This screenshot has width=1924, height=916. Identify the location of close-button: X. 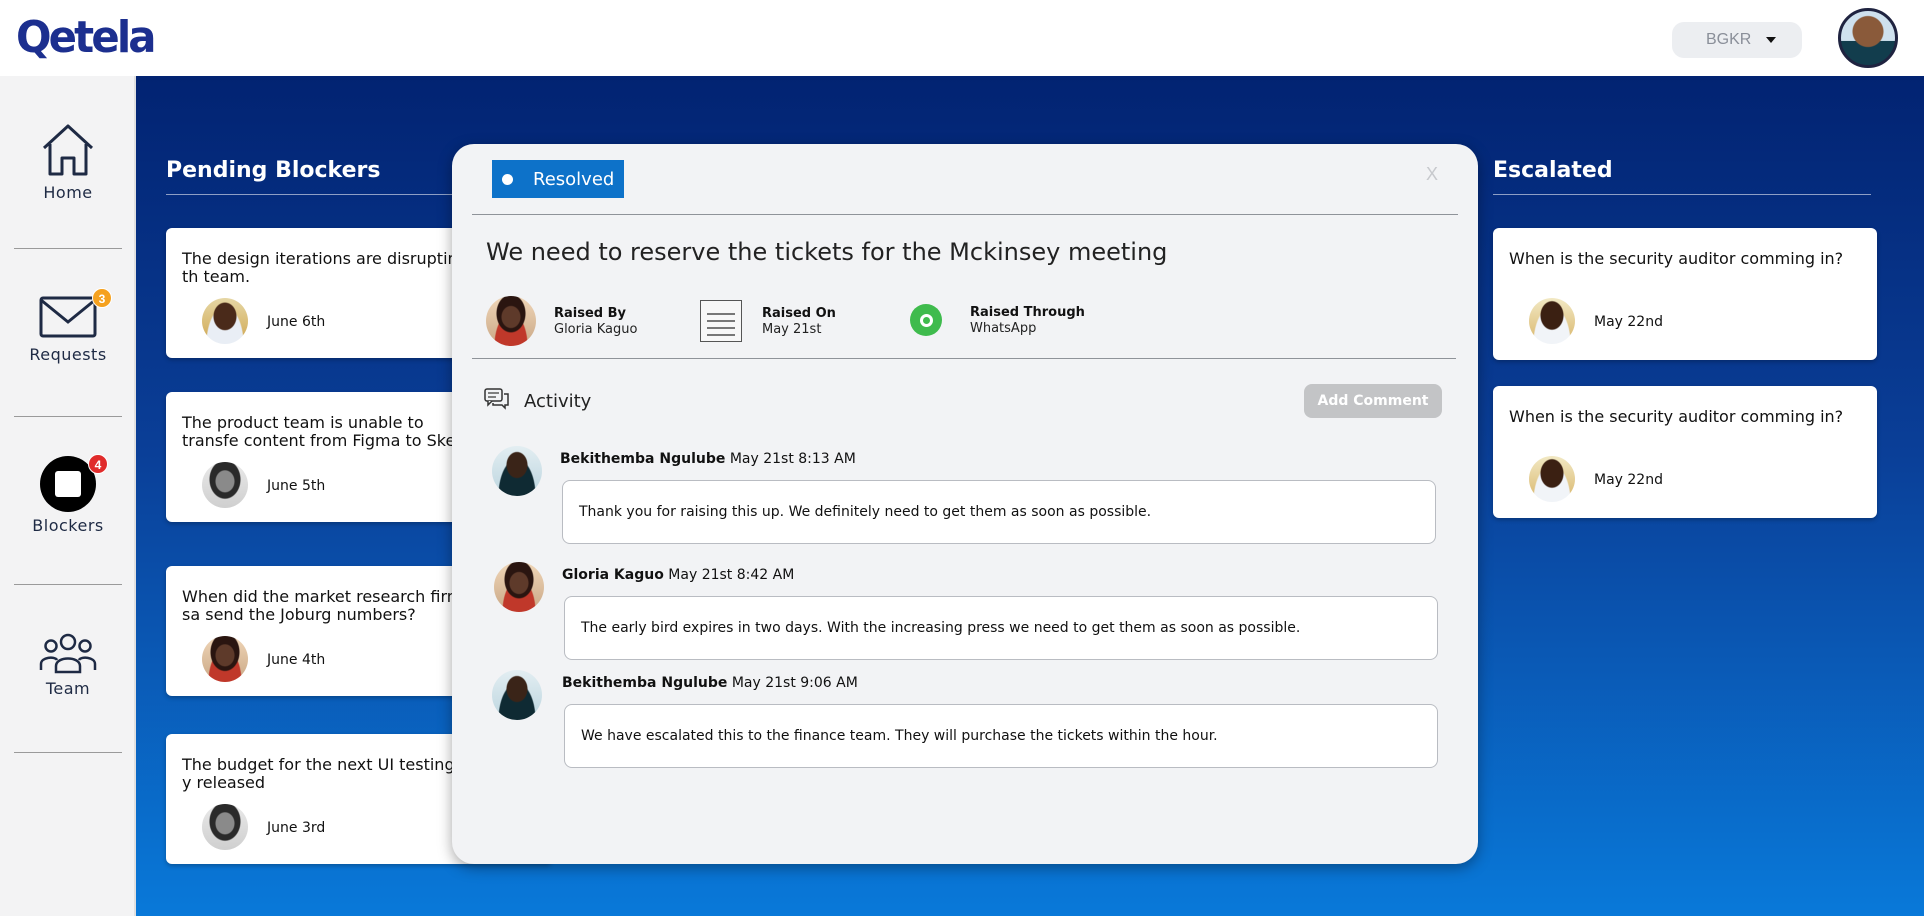
(1432, 174).